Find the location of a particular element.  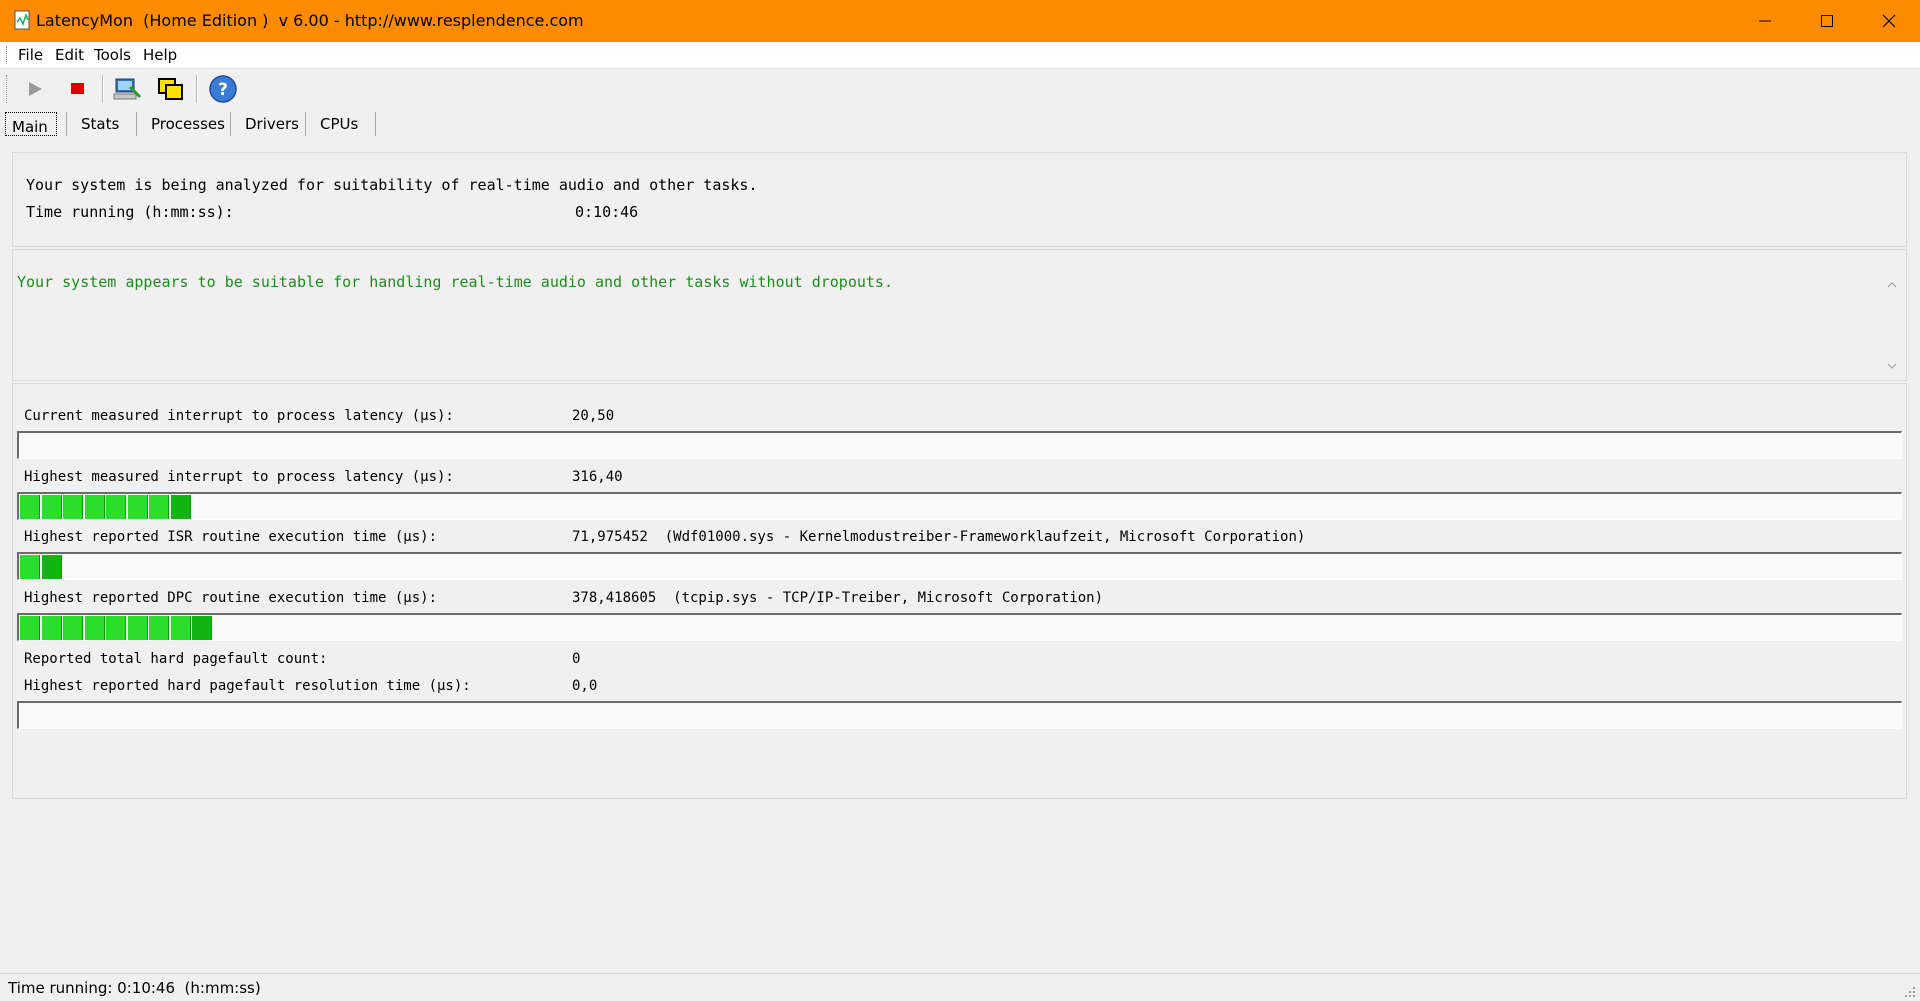

highest-latency-meter is located at coordinates (959, 506).